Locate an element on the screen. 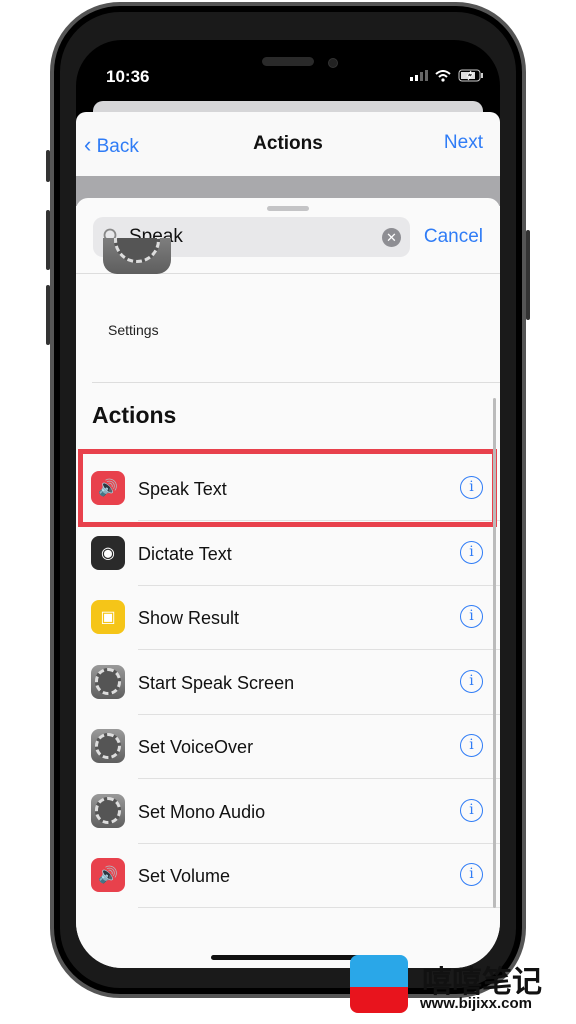 The image size is (576, 1024). back-label: Back is located at coordinates (117, 146).